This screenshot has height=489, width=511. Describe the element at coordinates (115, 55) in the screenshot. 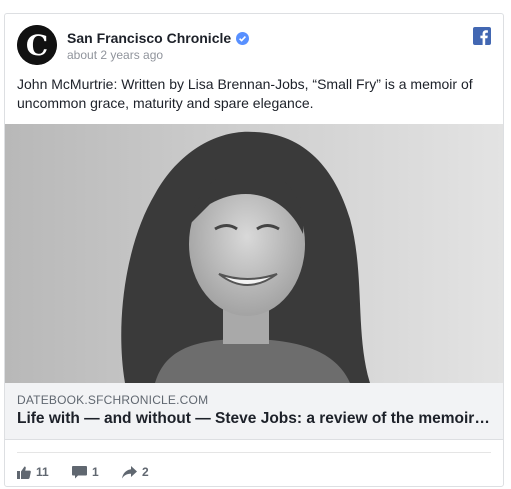

I see `post-timestamp: about 2 years ago` at that location.